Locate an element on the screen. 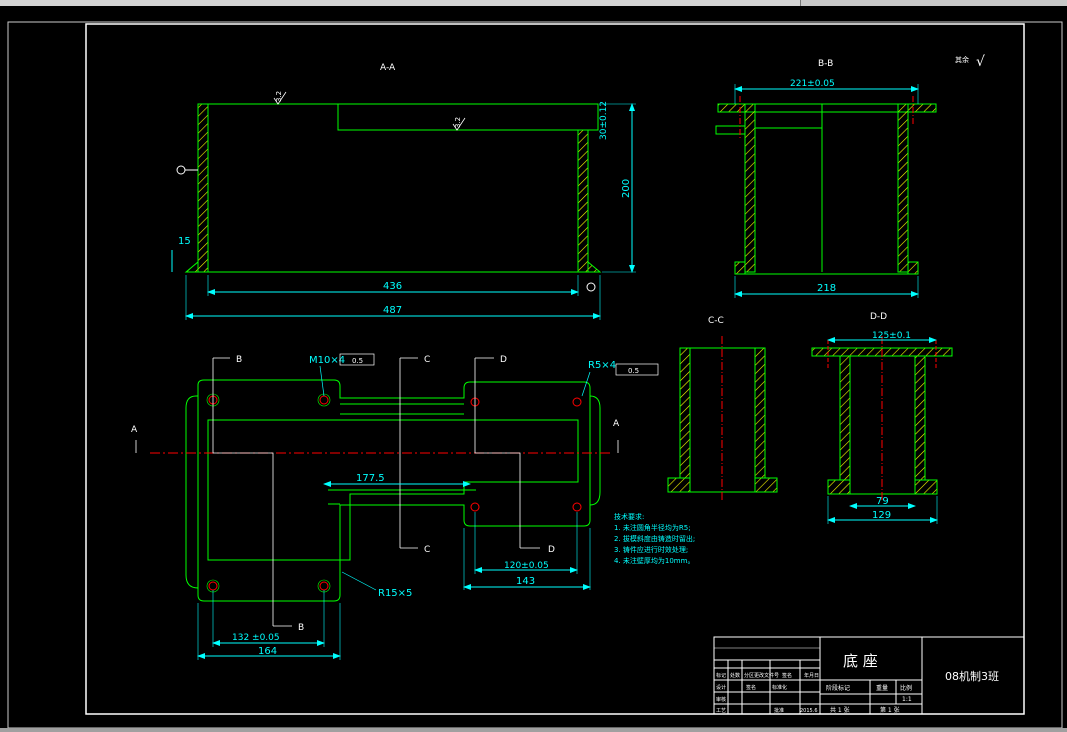 This screenshot has width=1067, height=732. callout-r15: R15×5 is located at coordinates (395, 593).